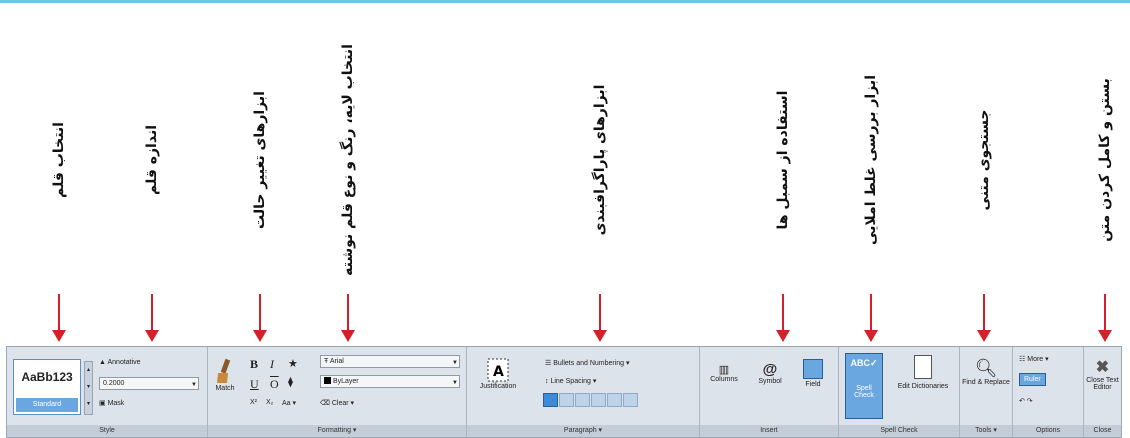  What do you see at coordinates (254, 384) in the screenshot?
I see `underline-button: U` at bounding box center [254, 384].